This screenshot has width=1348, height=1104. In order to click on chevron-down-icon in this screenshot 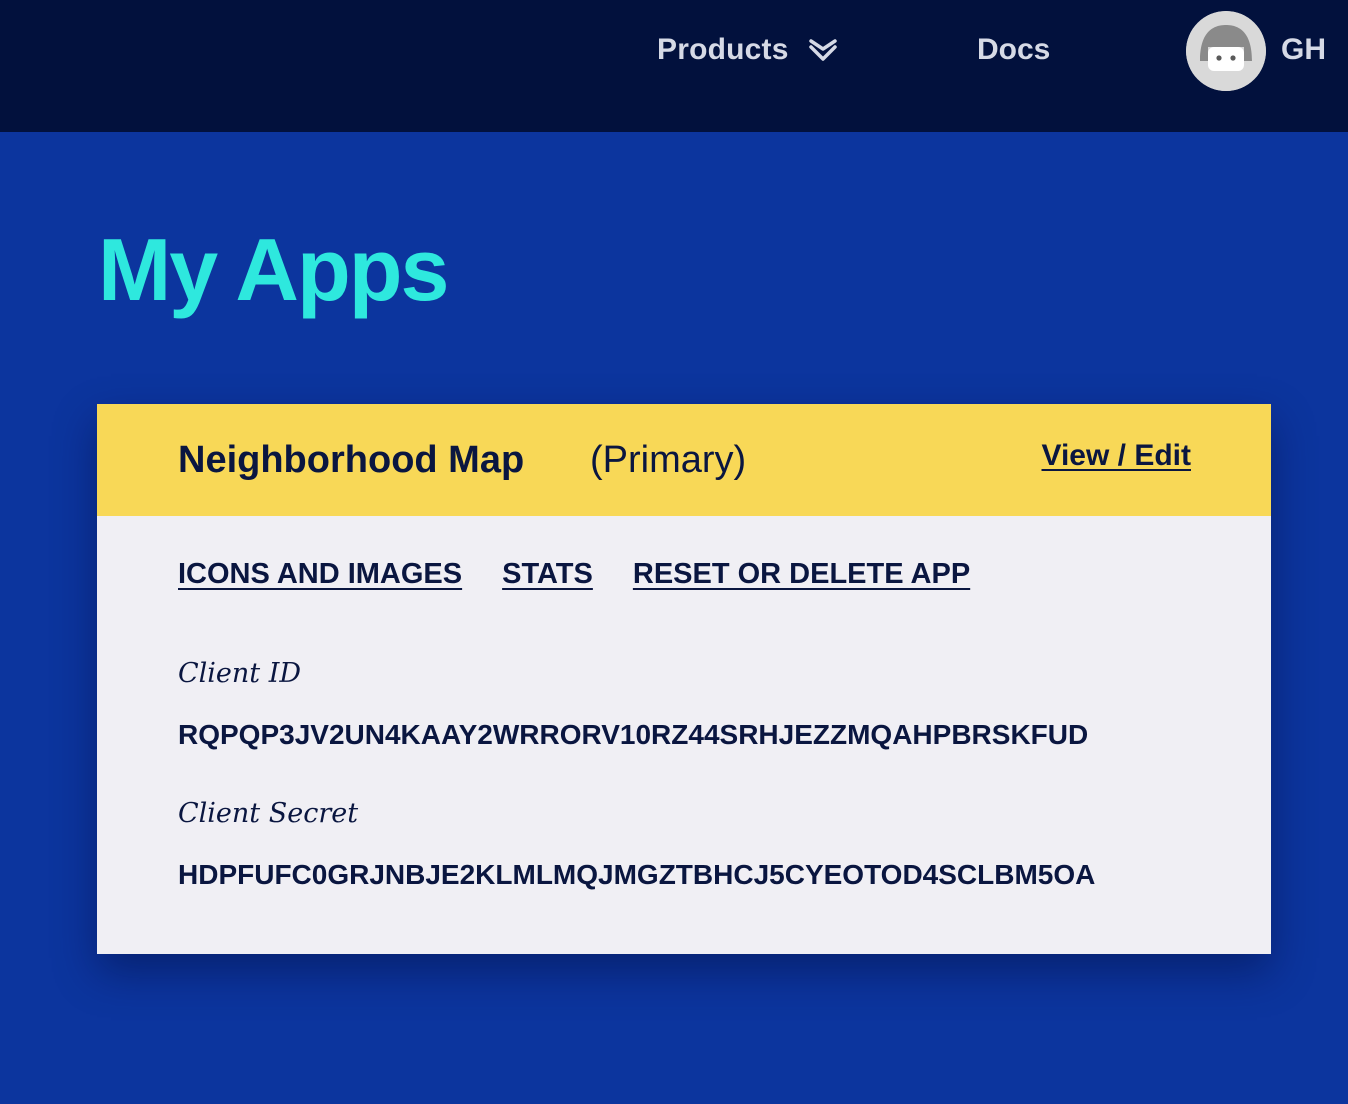, I will do `click(823, 50)`.